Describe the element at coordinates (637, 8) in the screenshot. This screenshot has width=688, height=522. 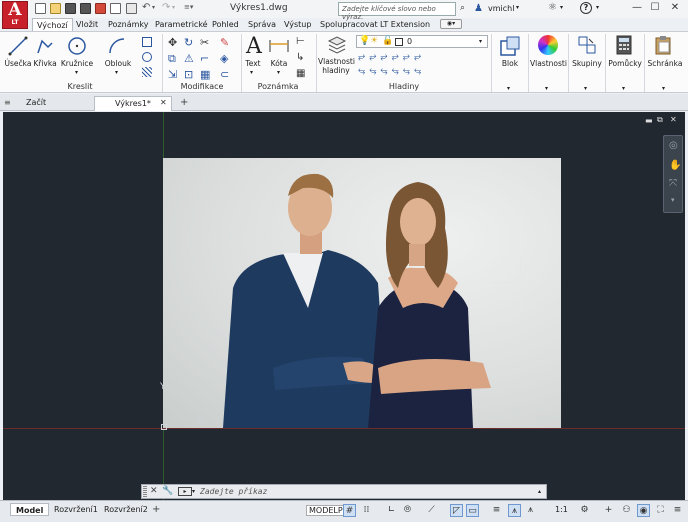
I see `minimize-icon: —` at that location.